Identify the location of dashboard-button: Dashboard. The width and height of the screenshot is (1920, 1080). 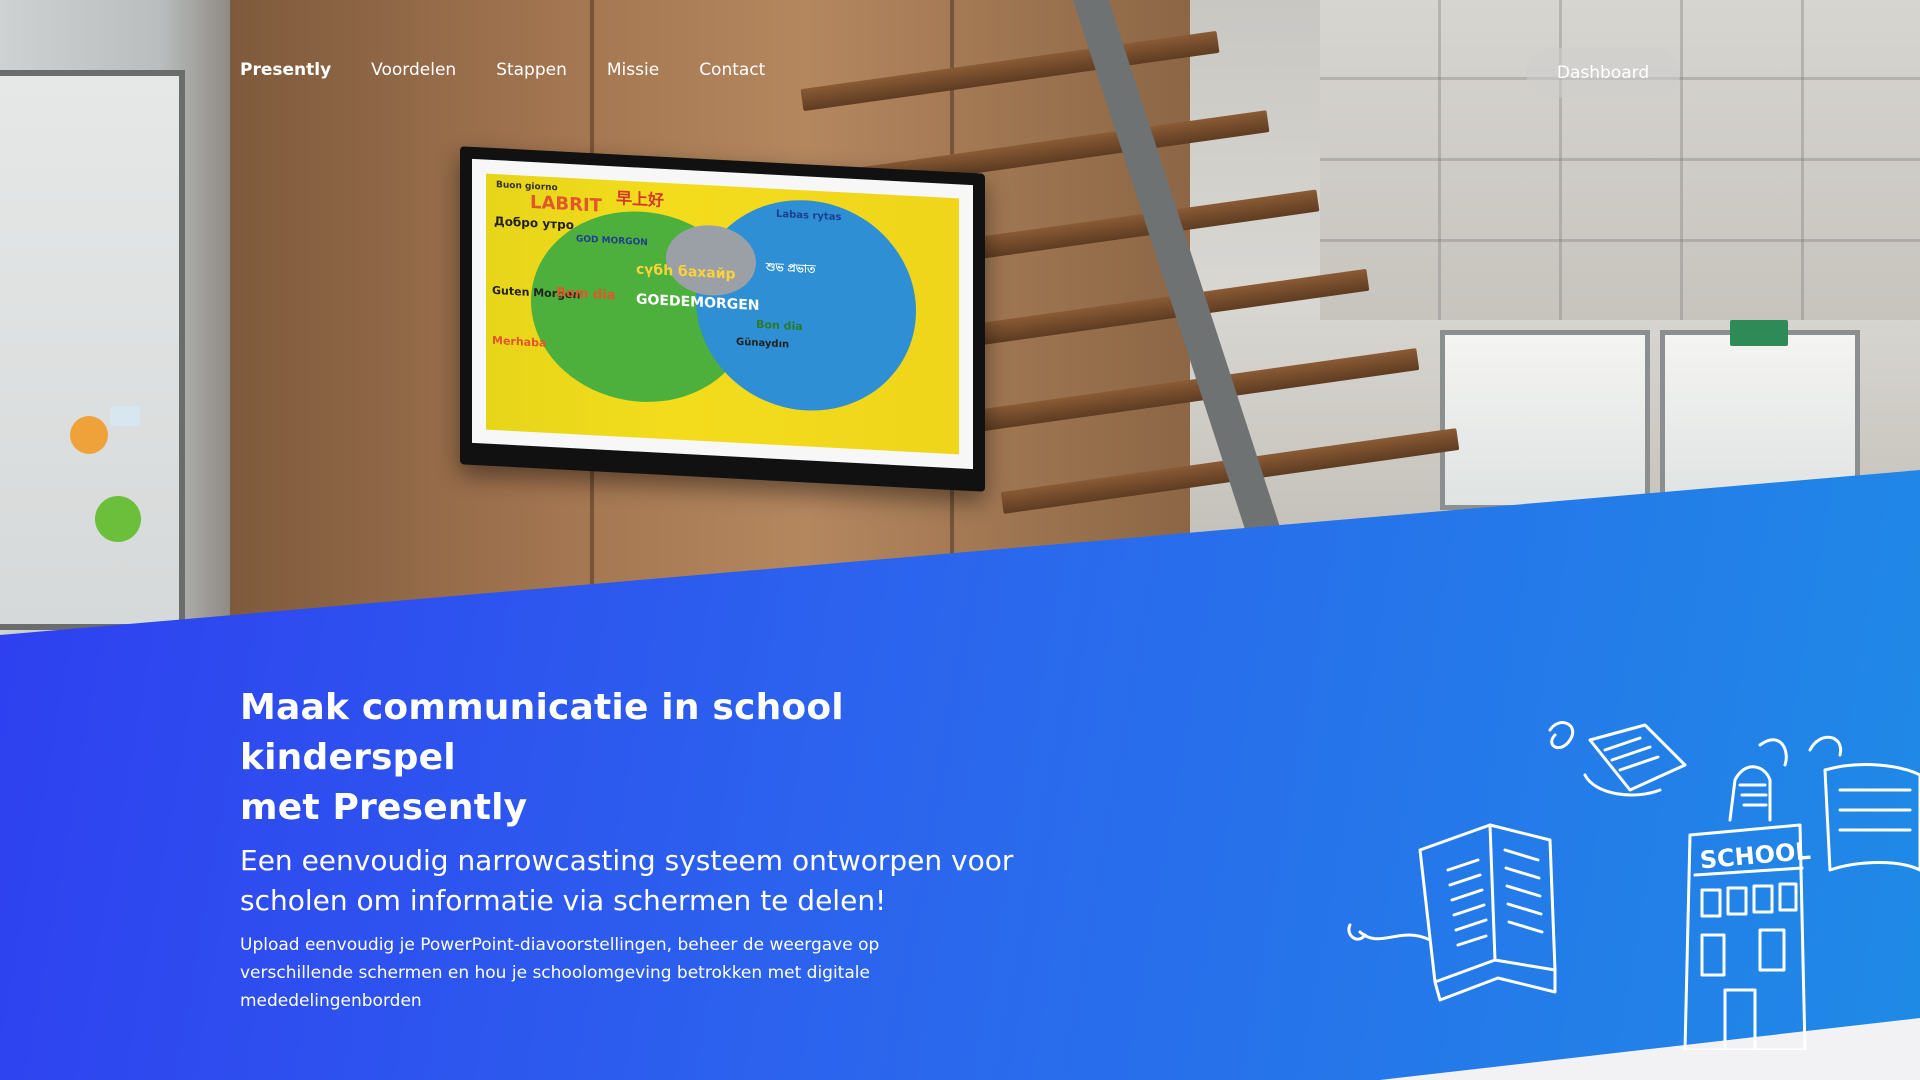
(1603, 73).